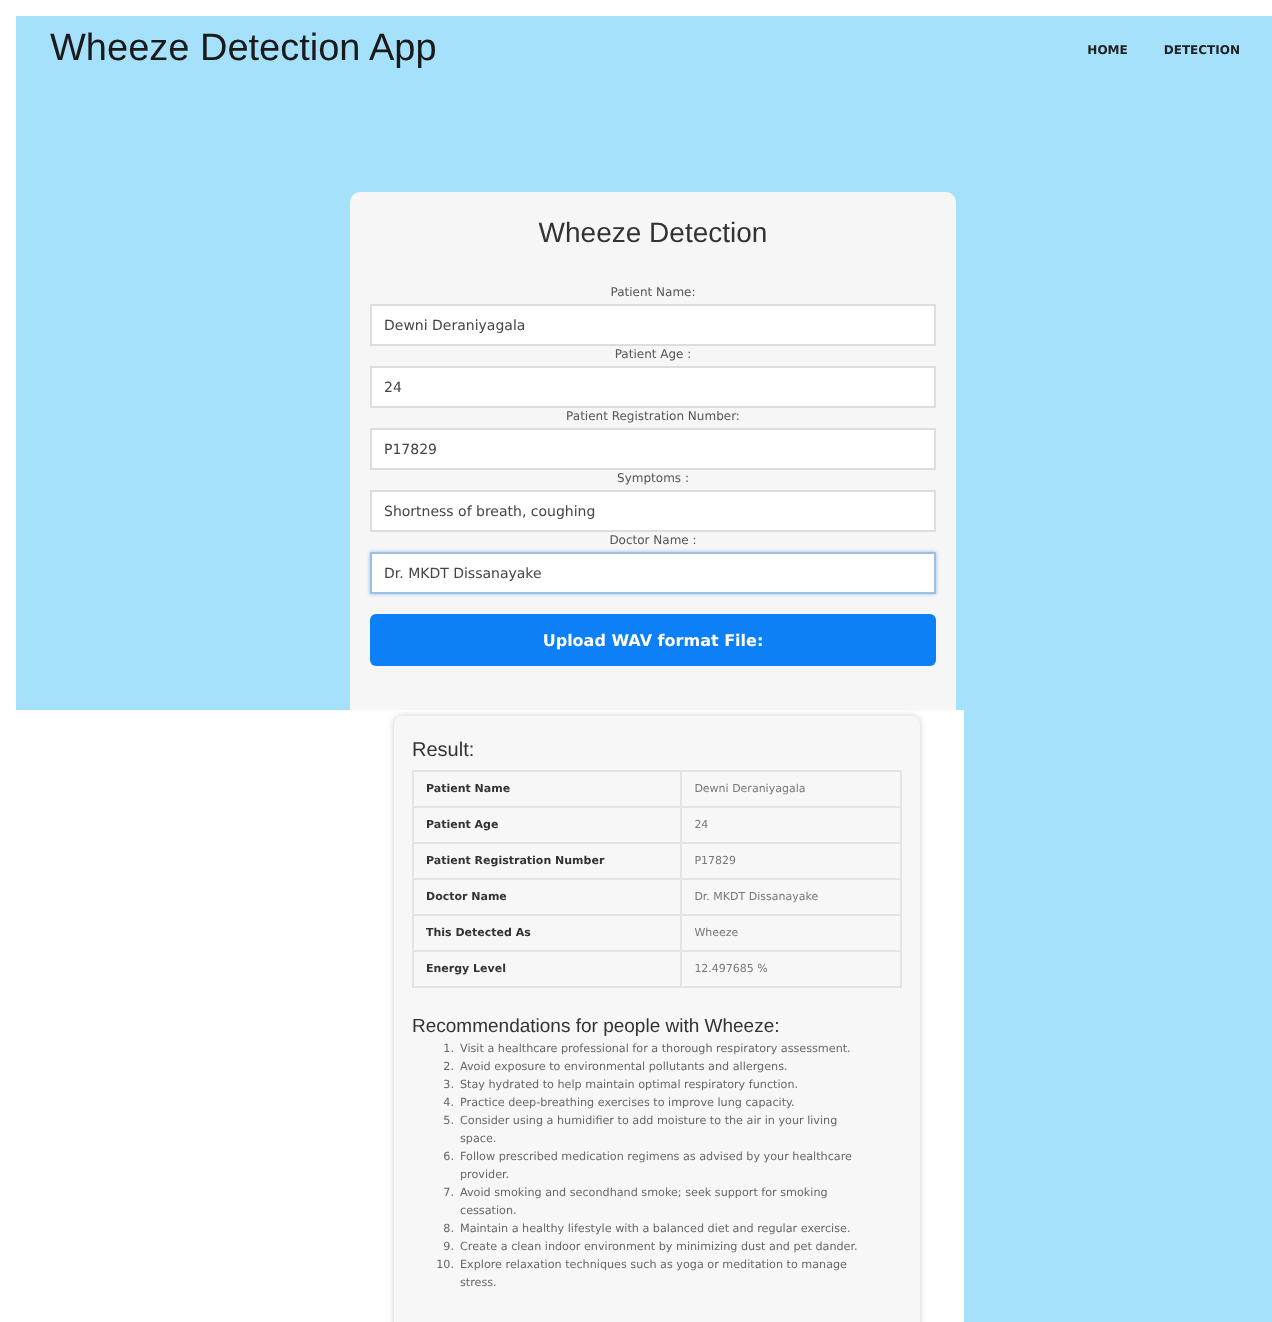 The height and width of the screenshot is (1322, 1272). Describe the element at coordinates (444, 751) in the screenshot. I see `result-title: Result:` at that location.